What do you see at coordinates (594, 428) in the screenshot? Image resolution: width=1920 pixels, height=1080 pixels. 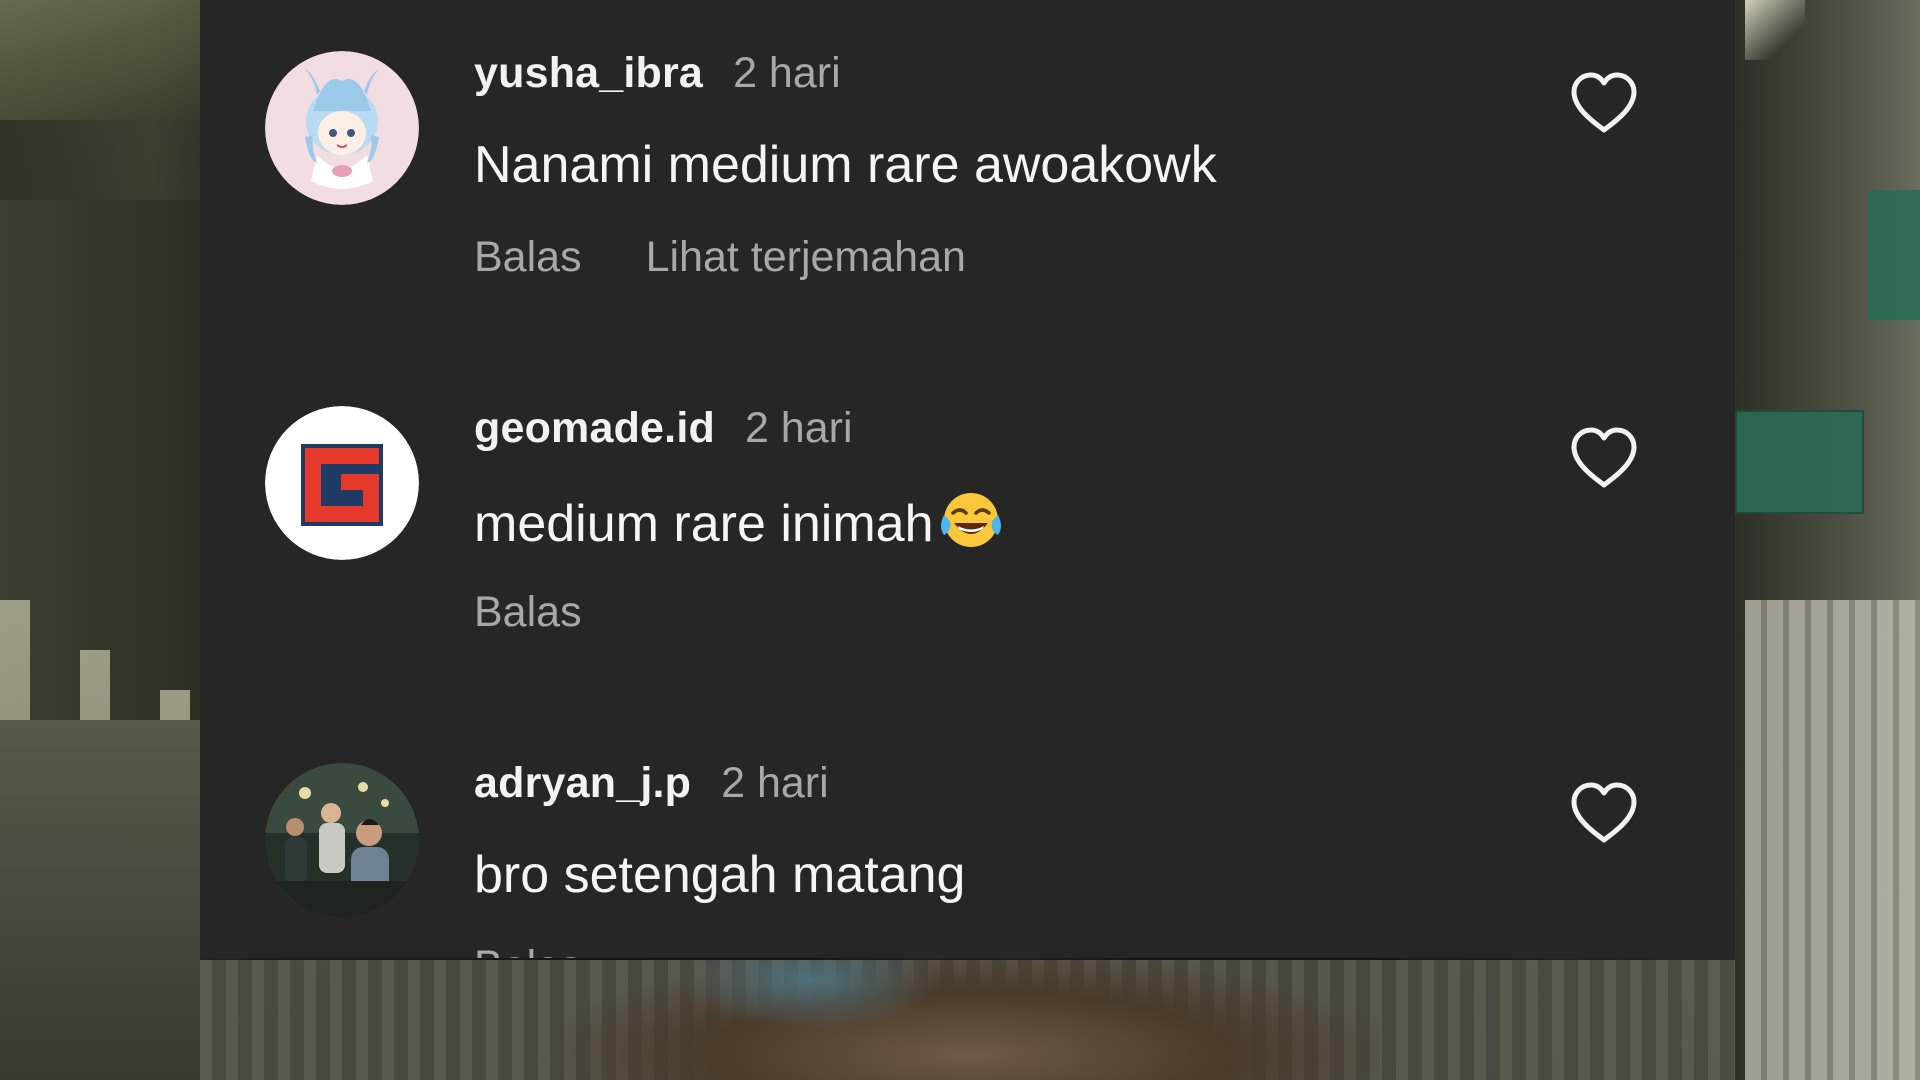 I see `comment-username: geomade.id` at bounding box center [594, 428].